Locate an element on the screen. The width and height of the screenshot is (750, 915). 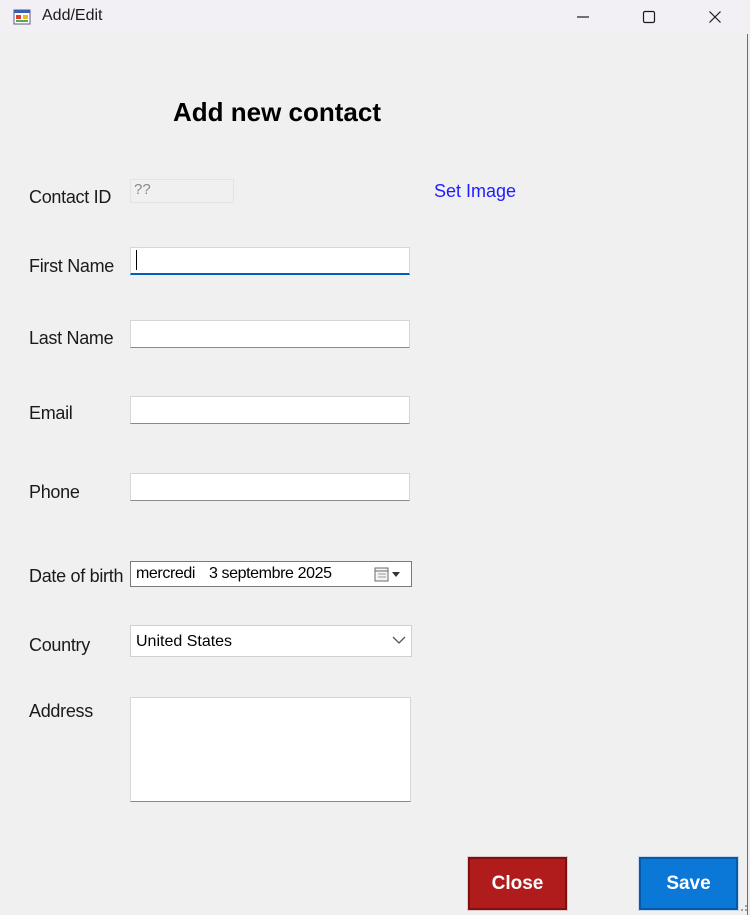
app-icon is located at coordinates (22, 17).